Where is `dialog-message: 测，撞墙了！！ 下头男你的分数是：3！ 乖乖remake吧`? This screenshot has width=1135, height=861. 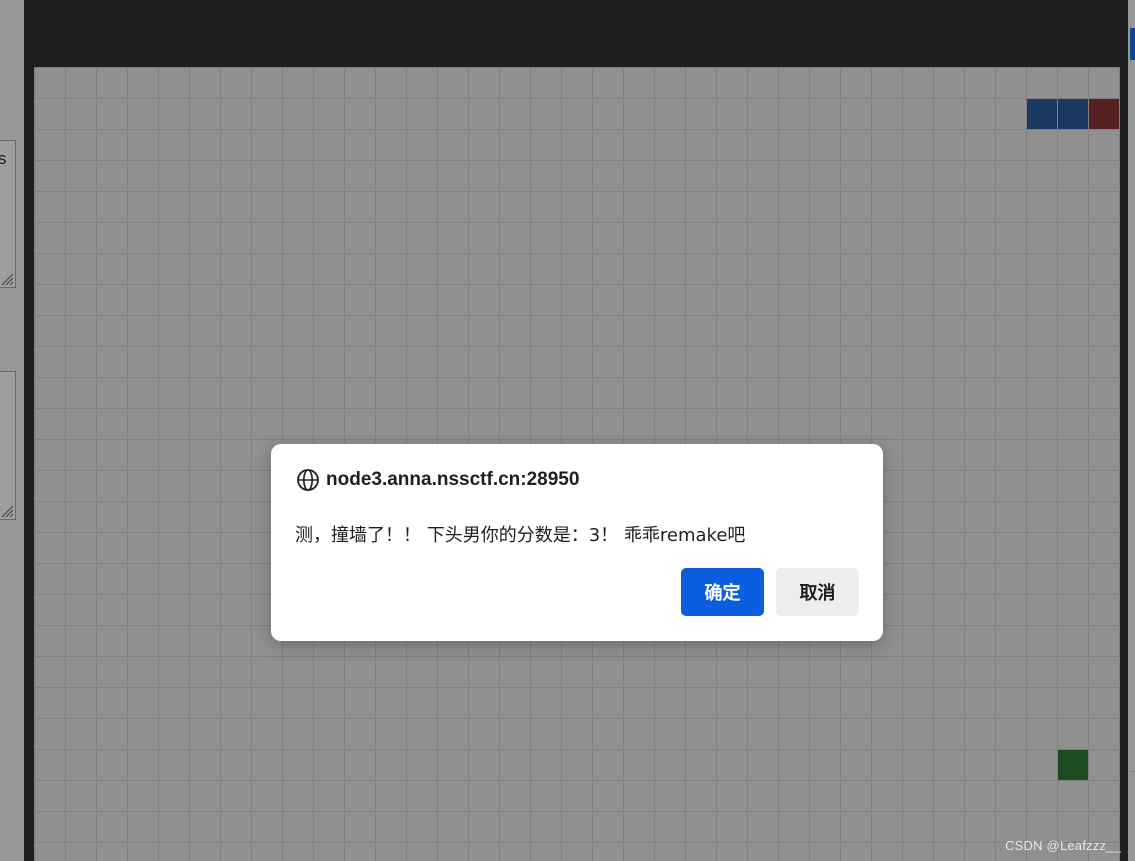
dialog-message: 测，撞墙了！！ 下头男你的分数是：3！ 乖乖remake吧 is located at coordinates (520, 535).